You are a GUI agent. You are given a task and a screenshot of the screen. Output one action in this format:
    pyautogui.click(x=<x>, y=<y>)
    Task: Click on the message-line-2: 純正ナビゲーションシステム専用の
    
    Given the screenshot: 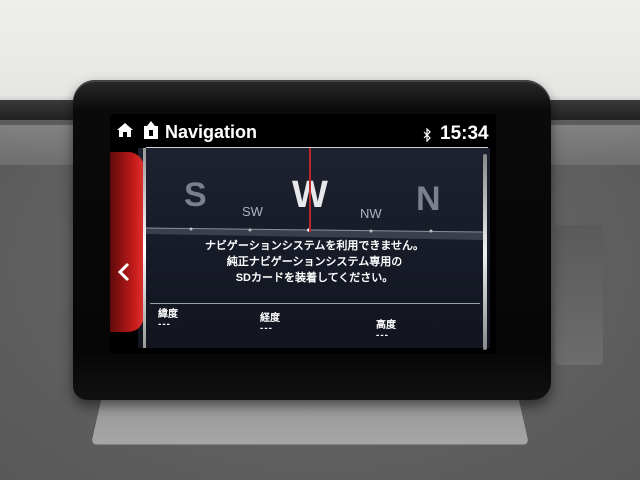 What is the action you would take?
    pyautogui.click(x=314, y=262)
    